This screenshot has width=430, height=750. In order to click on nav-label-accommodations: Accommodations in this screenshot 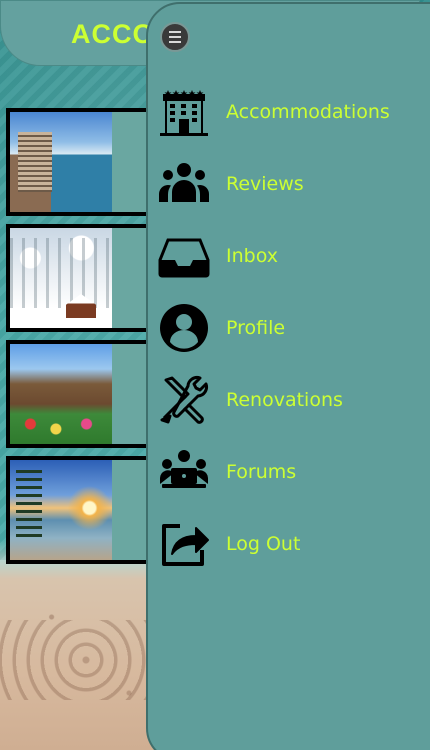, I will do `click(308, 112)`.